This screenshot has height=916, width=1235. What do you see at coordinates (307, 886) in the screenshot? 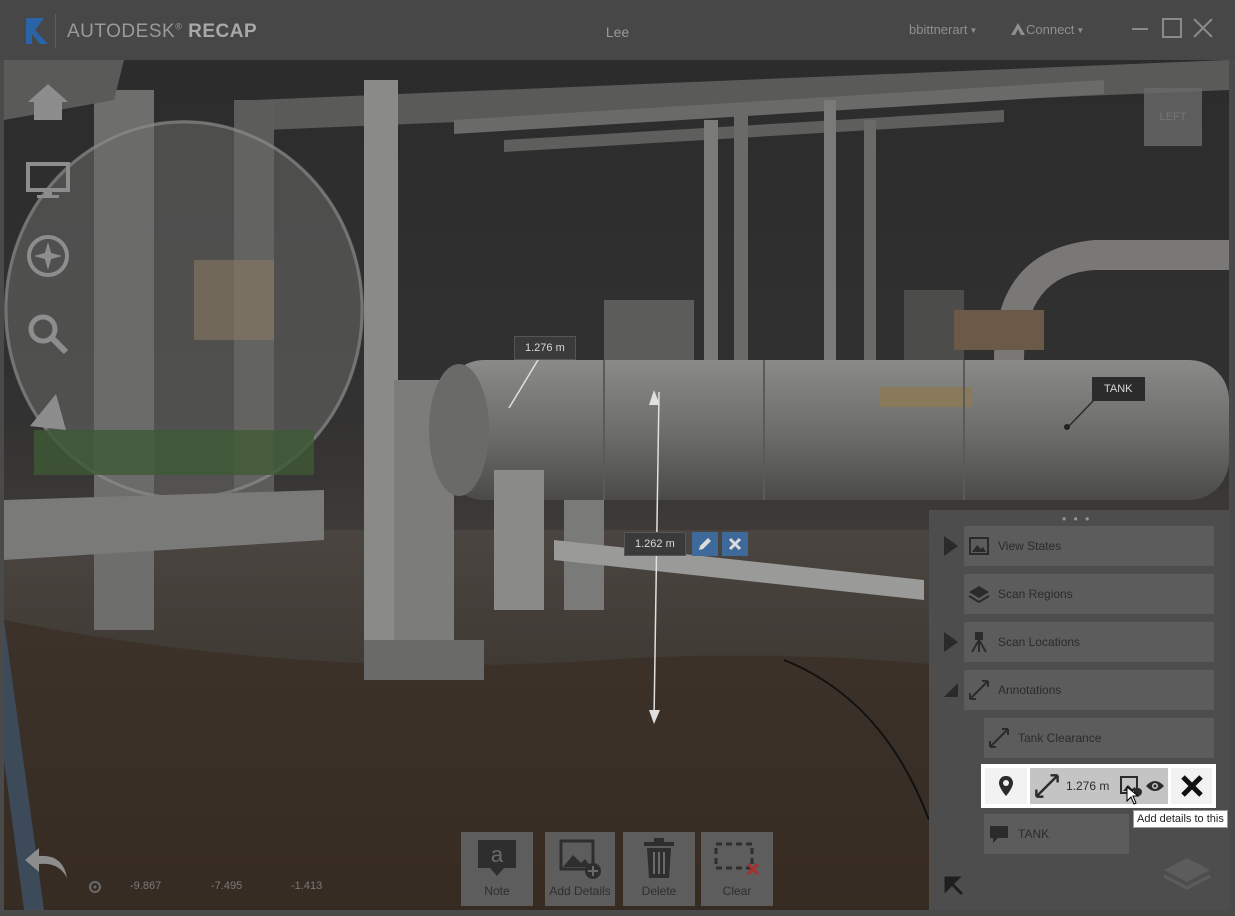
I see `coord-z: -1.413` at bounding box center [307, 886].